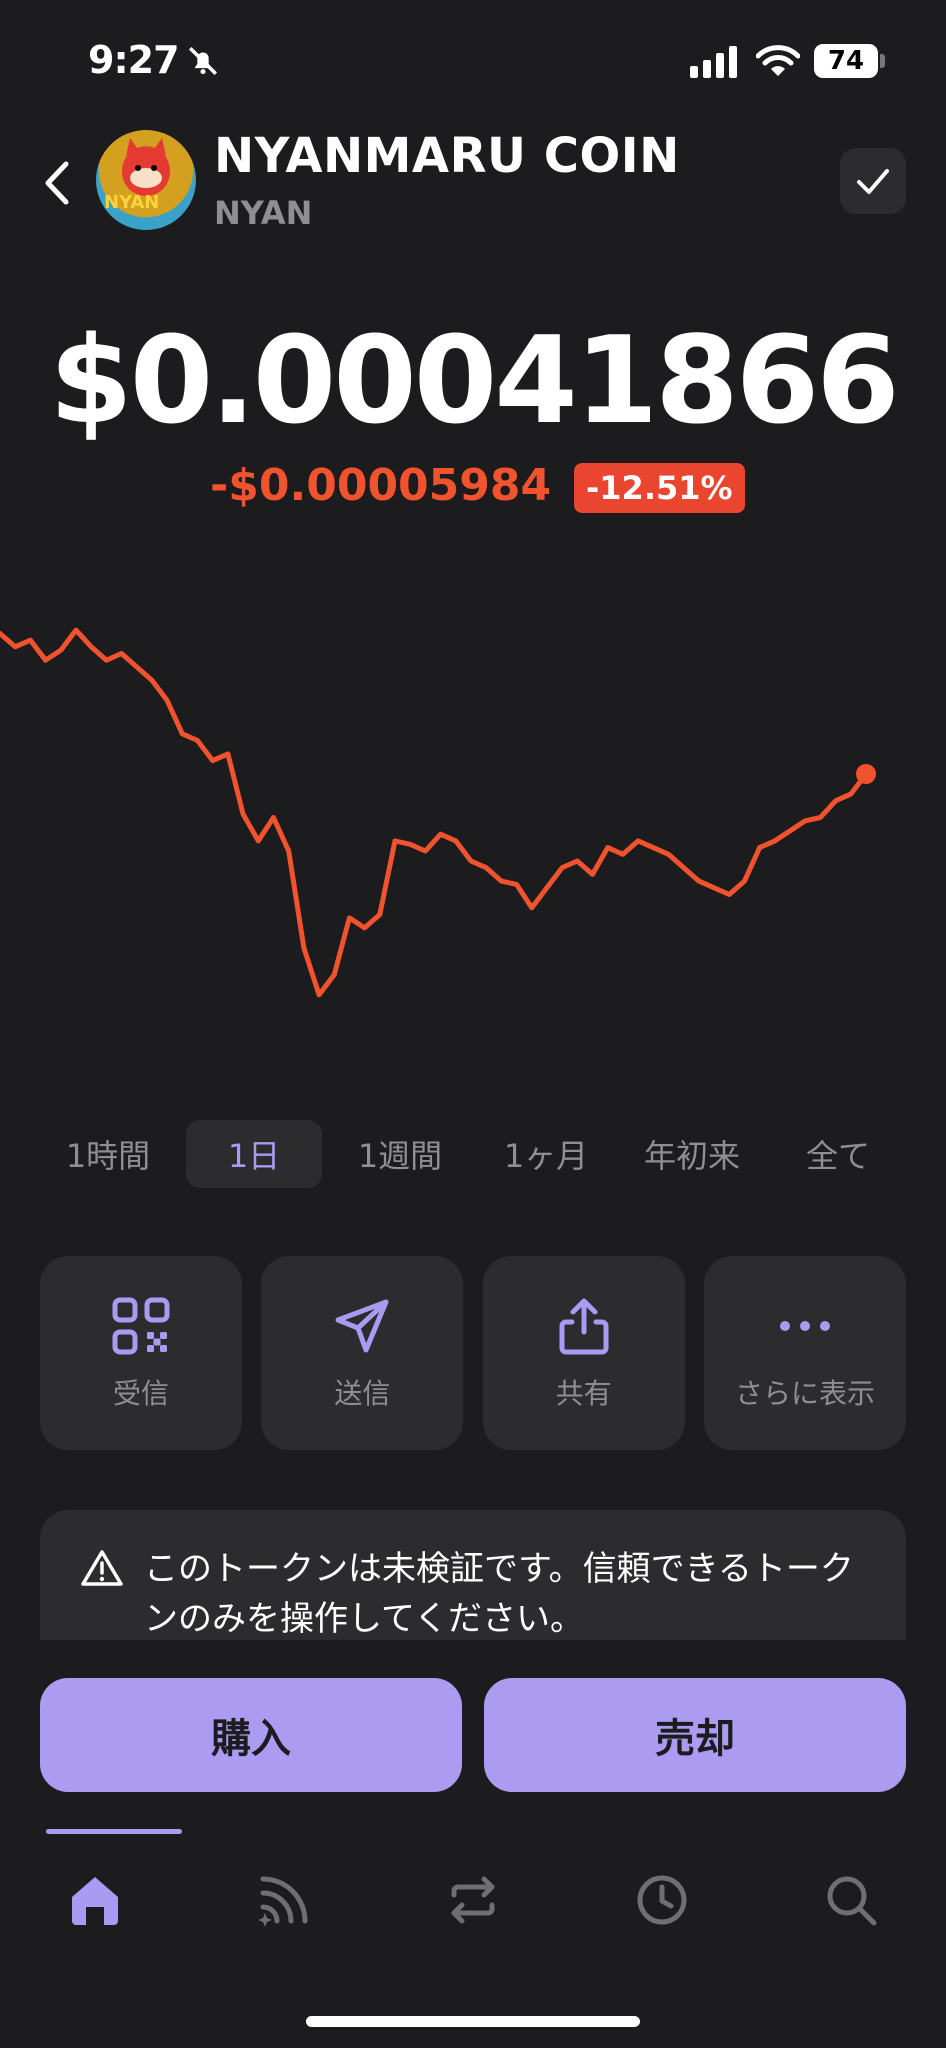 This screenshot has height=2048, width=946. Describe the element at coordinates (473, 2021) in the screenshot. I see `home-indicator` at that location.